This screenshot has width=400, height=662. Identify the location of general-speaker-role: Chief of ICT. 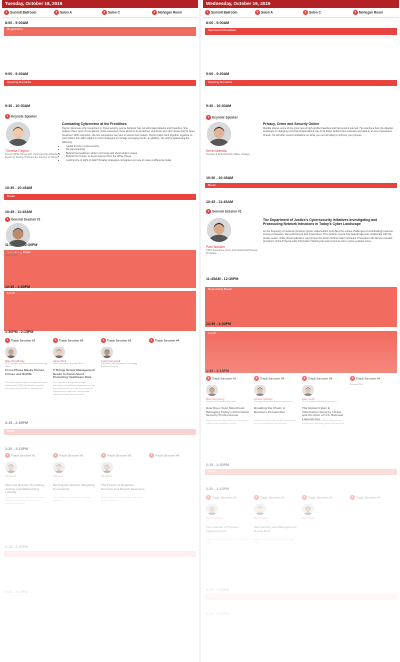
(11, 255).